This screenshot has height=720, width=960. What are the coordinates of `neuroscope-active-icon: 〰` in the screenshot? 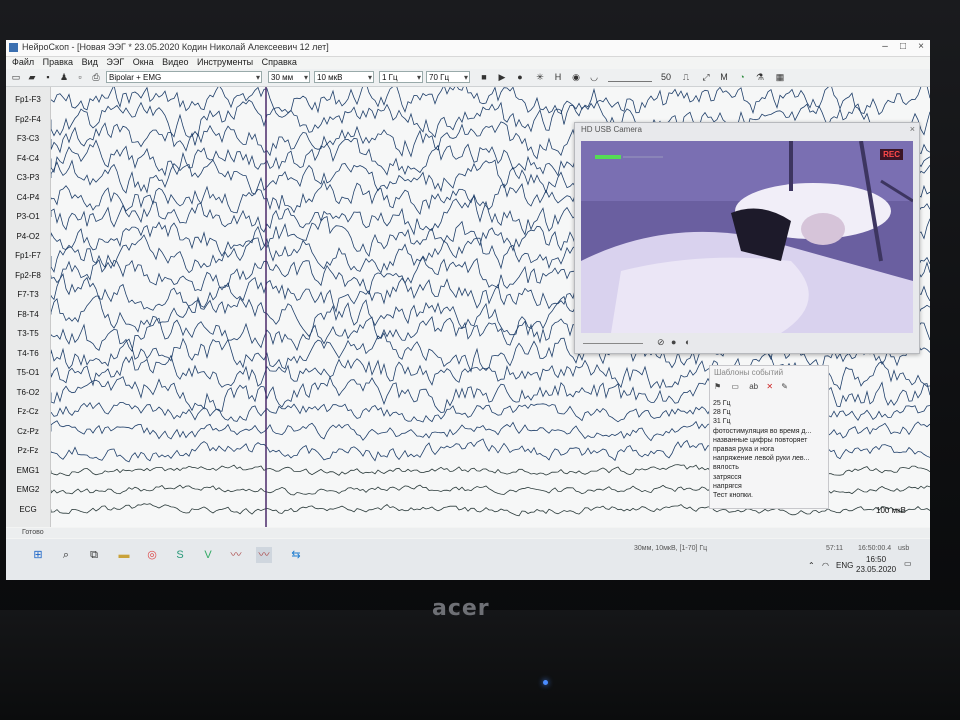 It's located at (264, 555).